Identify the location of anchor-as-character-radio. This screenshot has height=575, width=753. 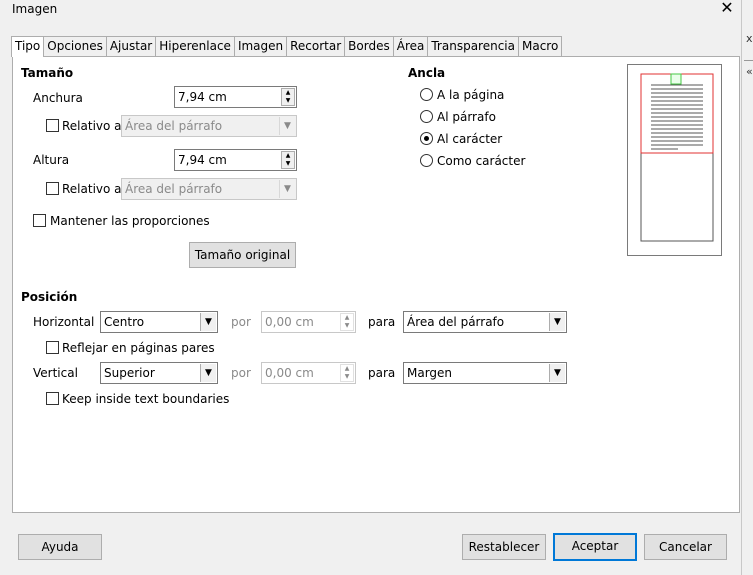
(426, 160).